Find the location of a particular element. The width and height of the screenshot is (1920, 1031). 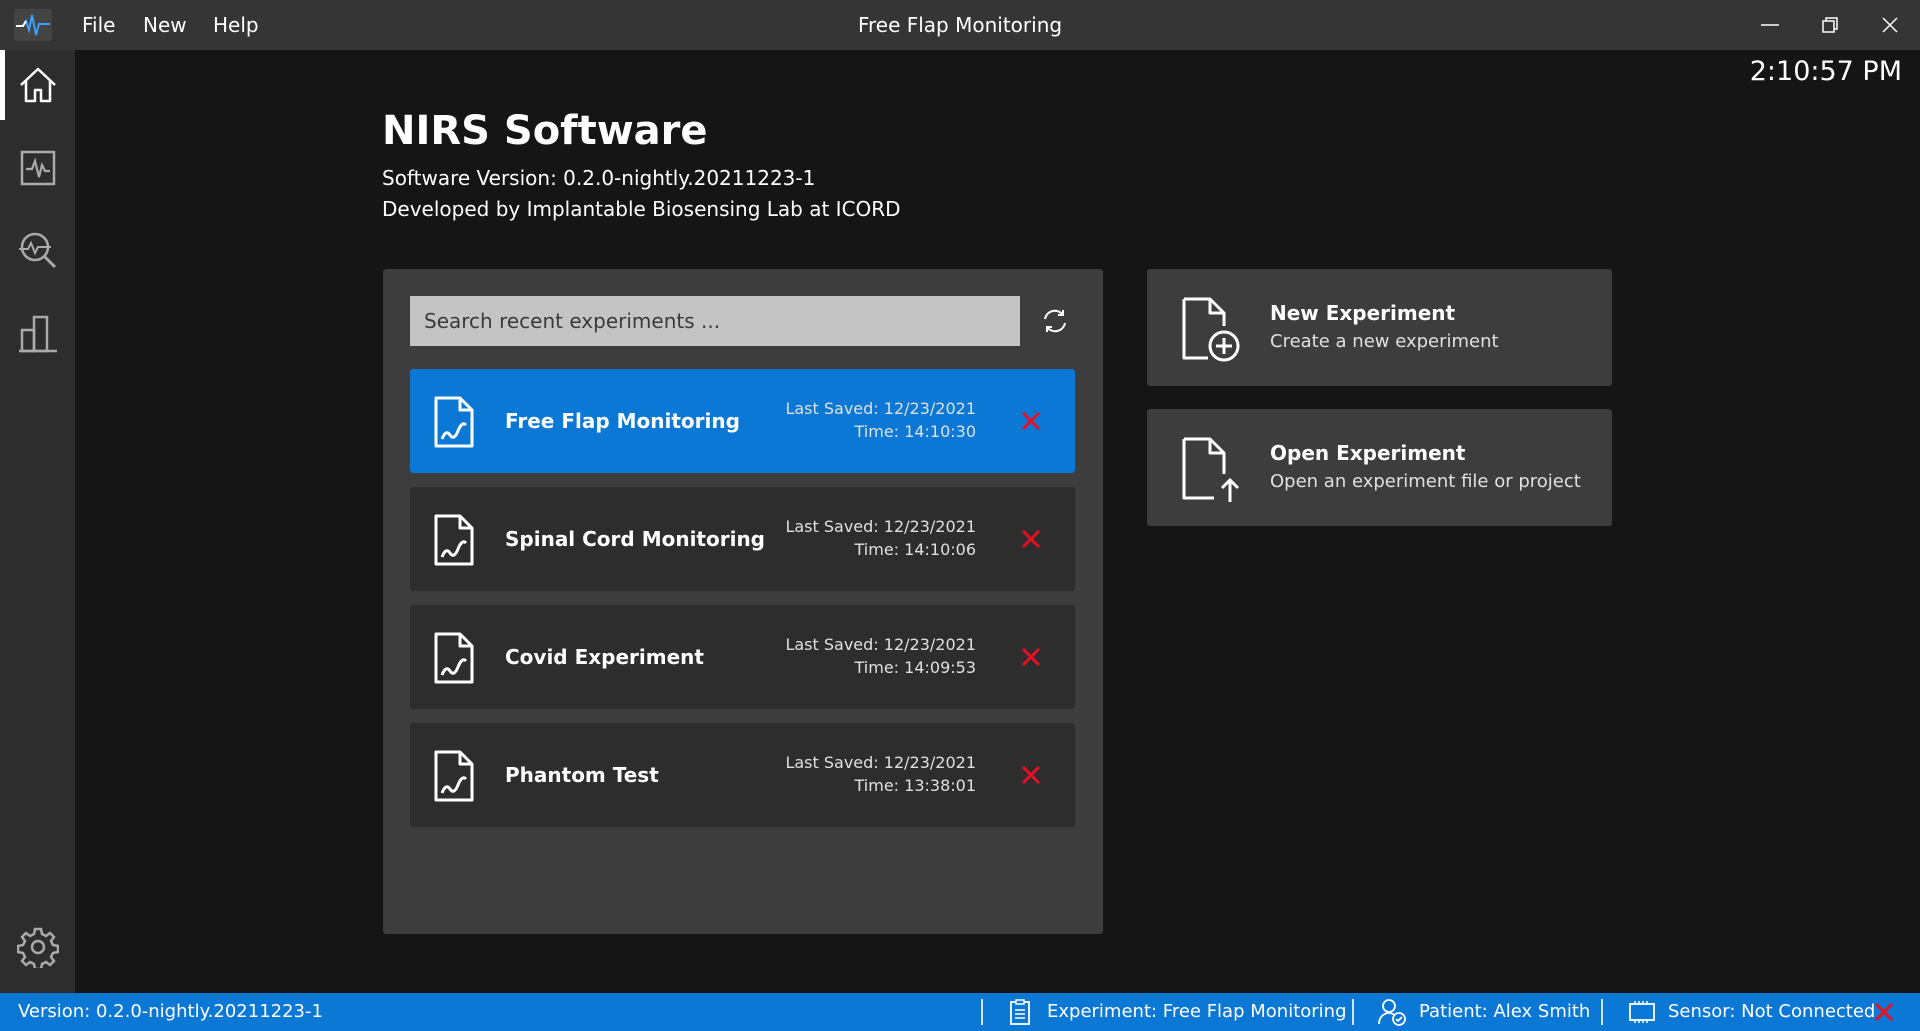

status-patient: Patient: Alex Smith is located at coordinates (1505, 1011).